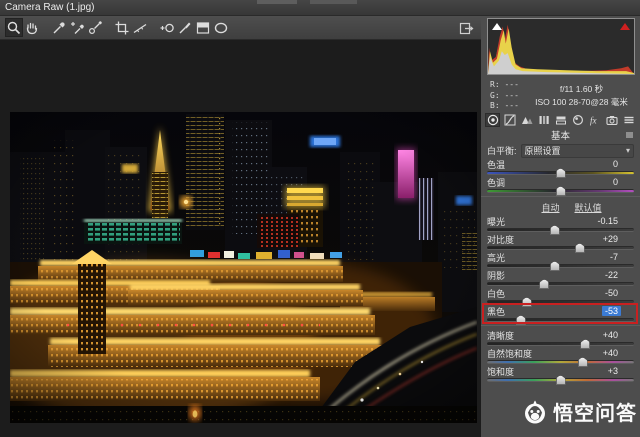 The image size is (640, 437). What do you see at coordinates (618, 239) in the screenshot?
I see `slider-value: +29` at bounding box center [618, 239].